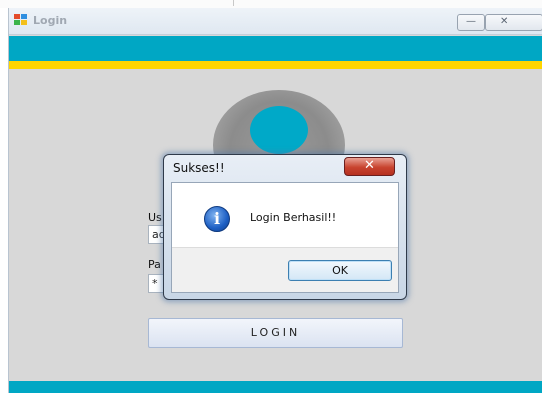  Describe the element at coordinates (217, 219) in the screenshot. I see `information-icon: i` at that location.